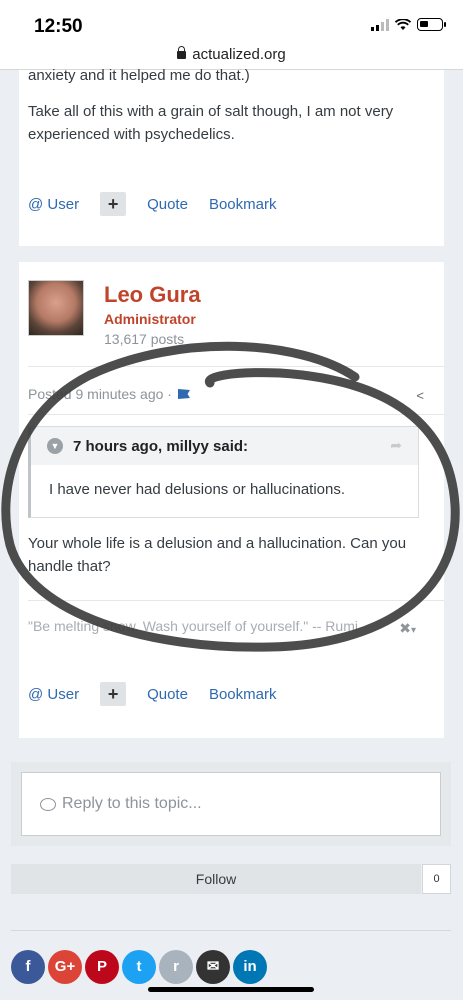 Image resolution: width=463 pixels, height=1000 pixels. I want to click on post-meta: Posted 9 minutes ago ·, so click(109, 394).